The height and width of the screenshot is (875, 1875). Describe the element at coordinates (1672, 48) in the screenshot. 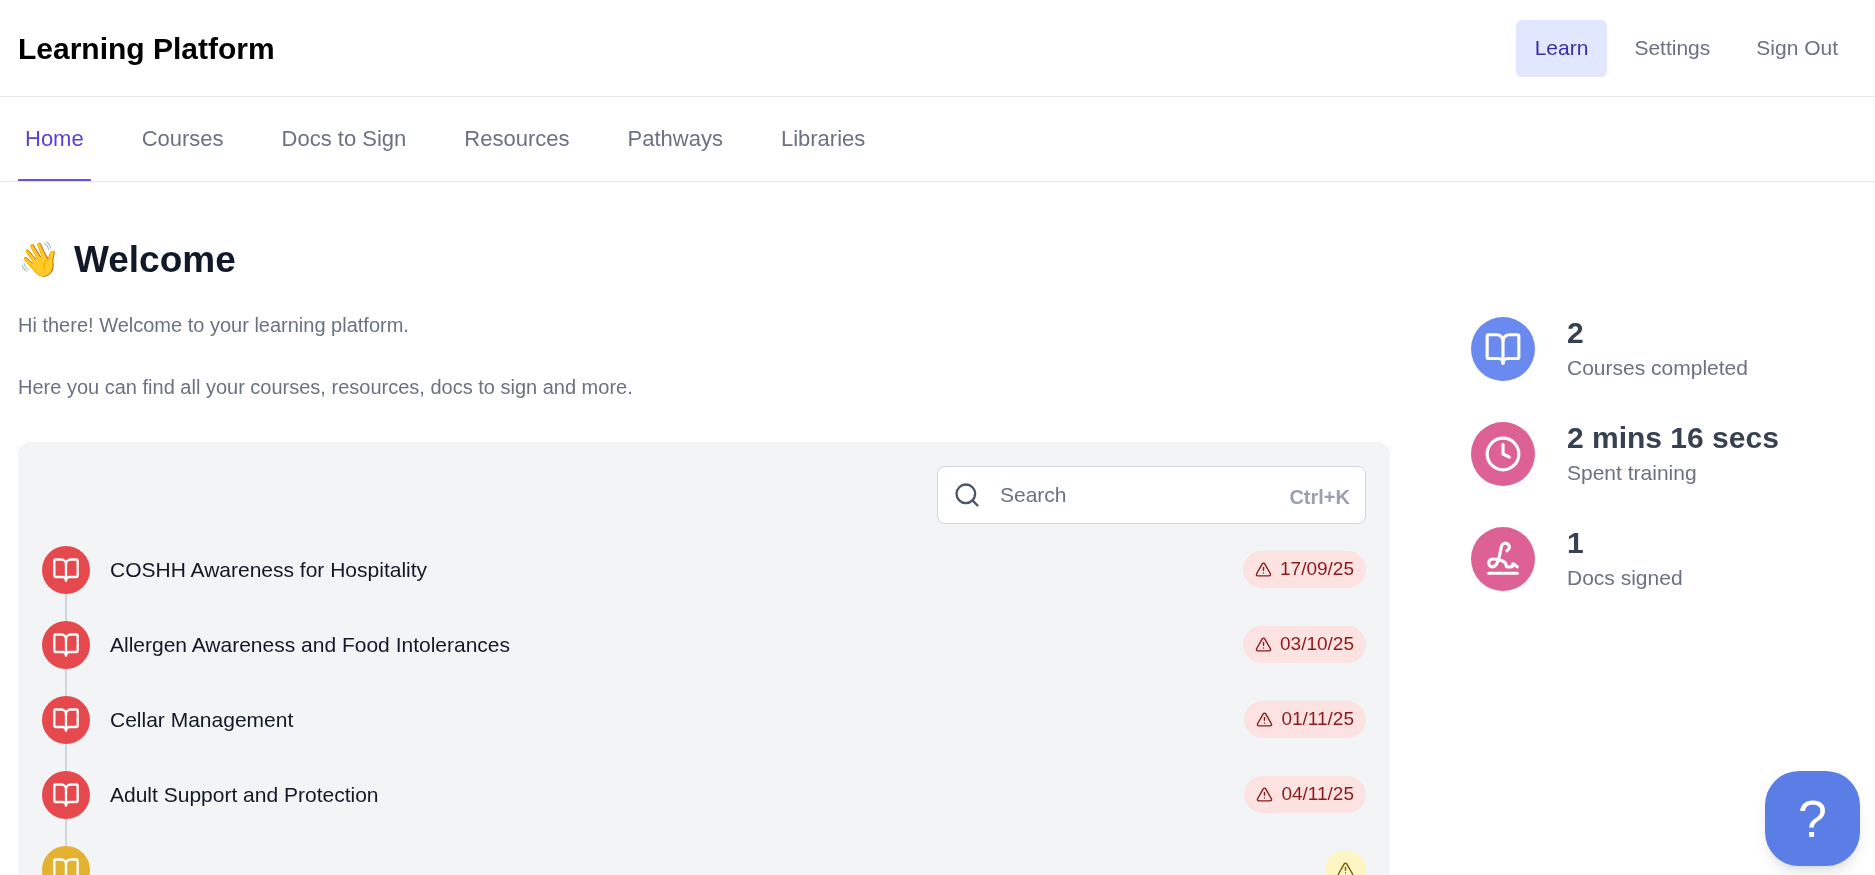

I see `nav-button: Settings` at that location.